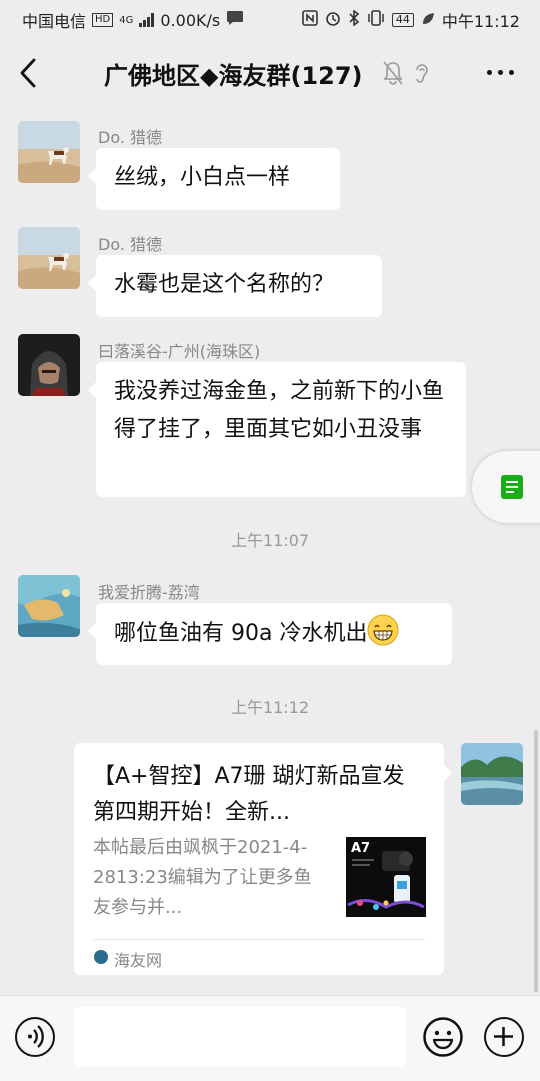 Image resolution: width=540 pixels, height=1081 pixels. I want to click on floating-doc-button, so click(506, 487).